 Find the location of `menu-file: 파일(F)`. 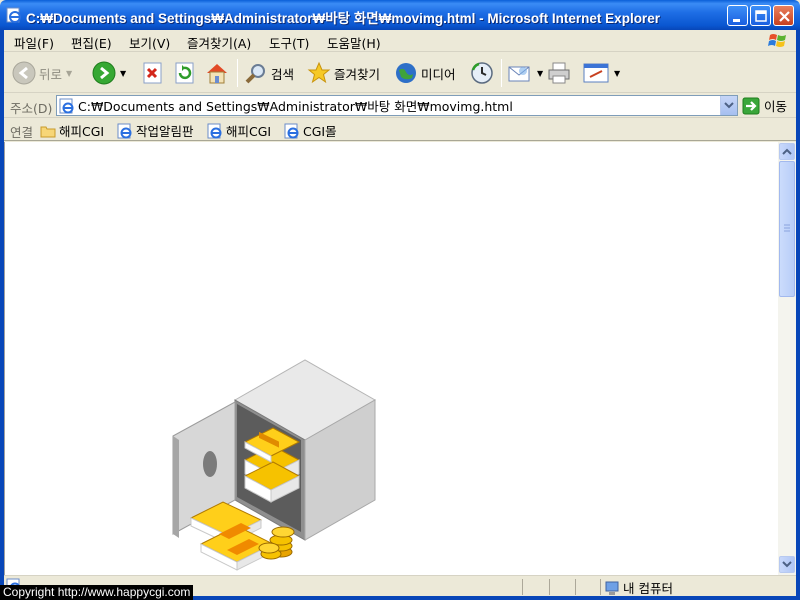

menu-file: 파일(F) is located at coordinates (34, 42).